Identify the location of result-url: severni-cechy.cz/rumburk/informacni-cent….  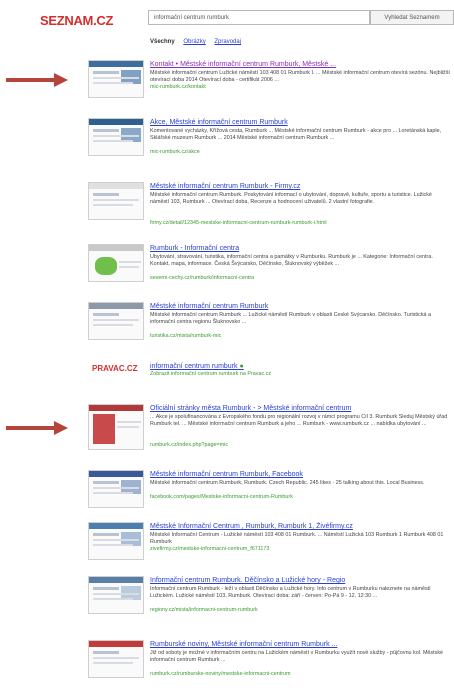
(301, 278).